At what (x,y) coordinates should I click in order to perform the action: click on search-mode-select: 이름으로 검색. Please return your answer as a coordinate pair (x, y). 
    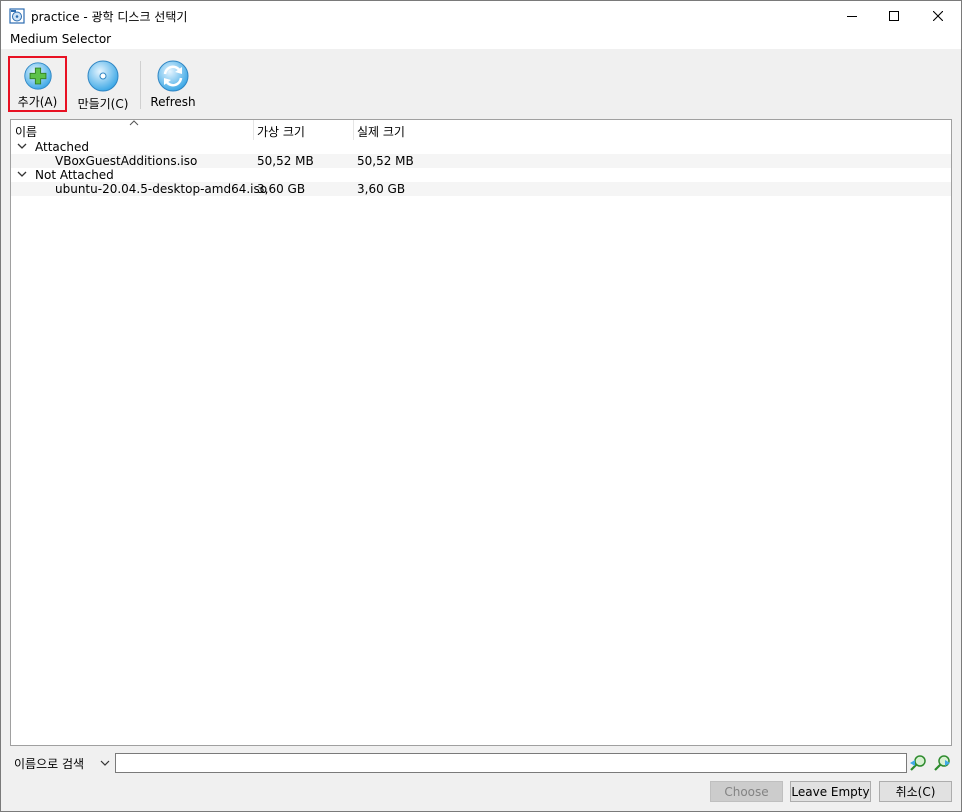
    Looking at the image, I should click on (61, 763).